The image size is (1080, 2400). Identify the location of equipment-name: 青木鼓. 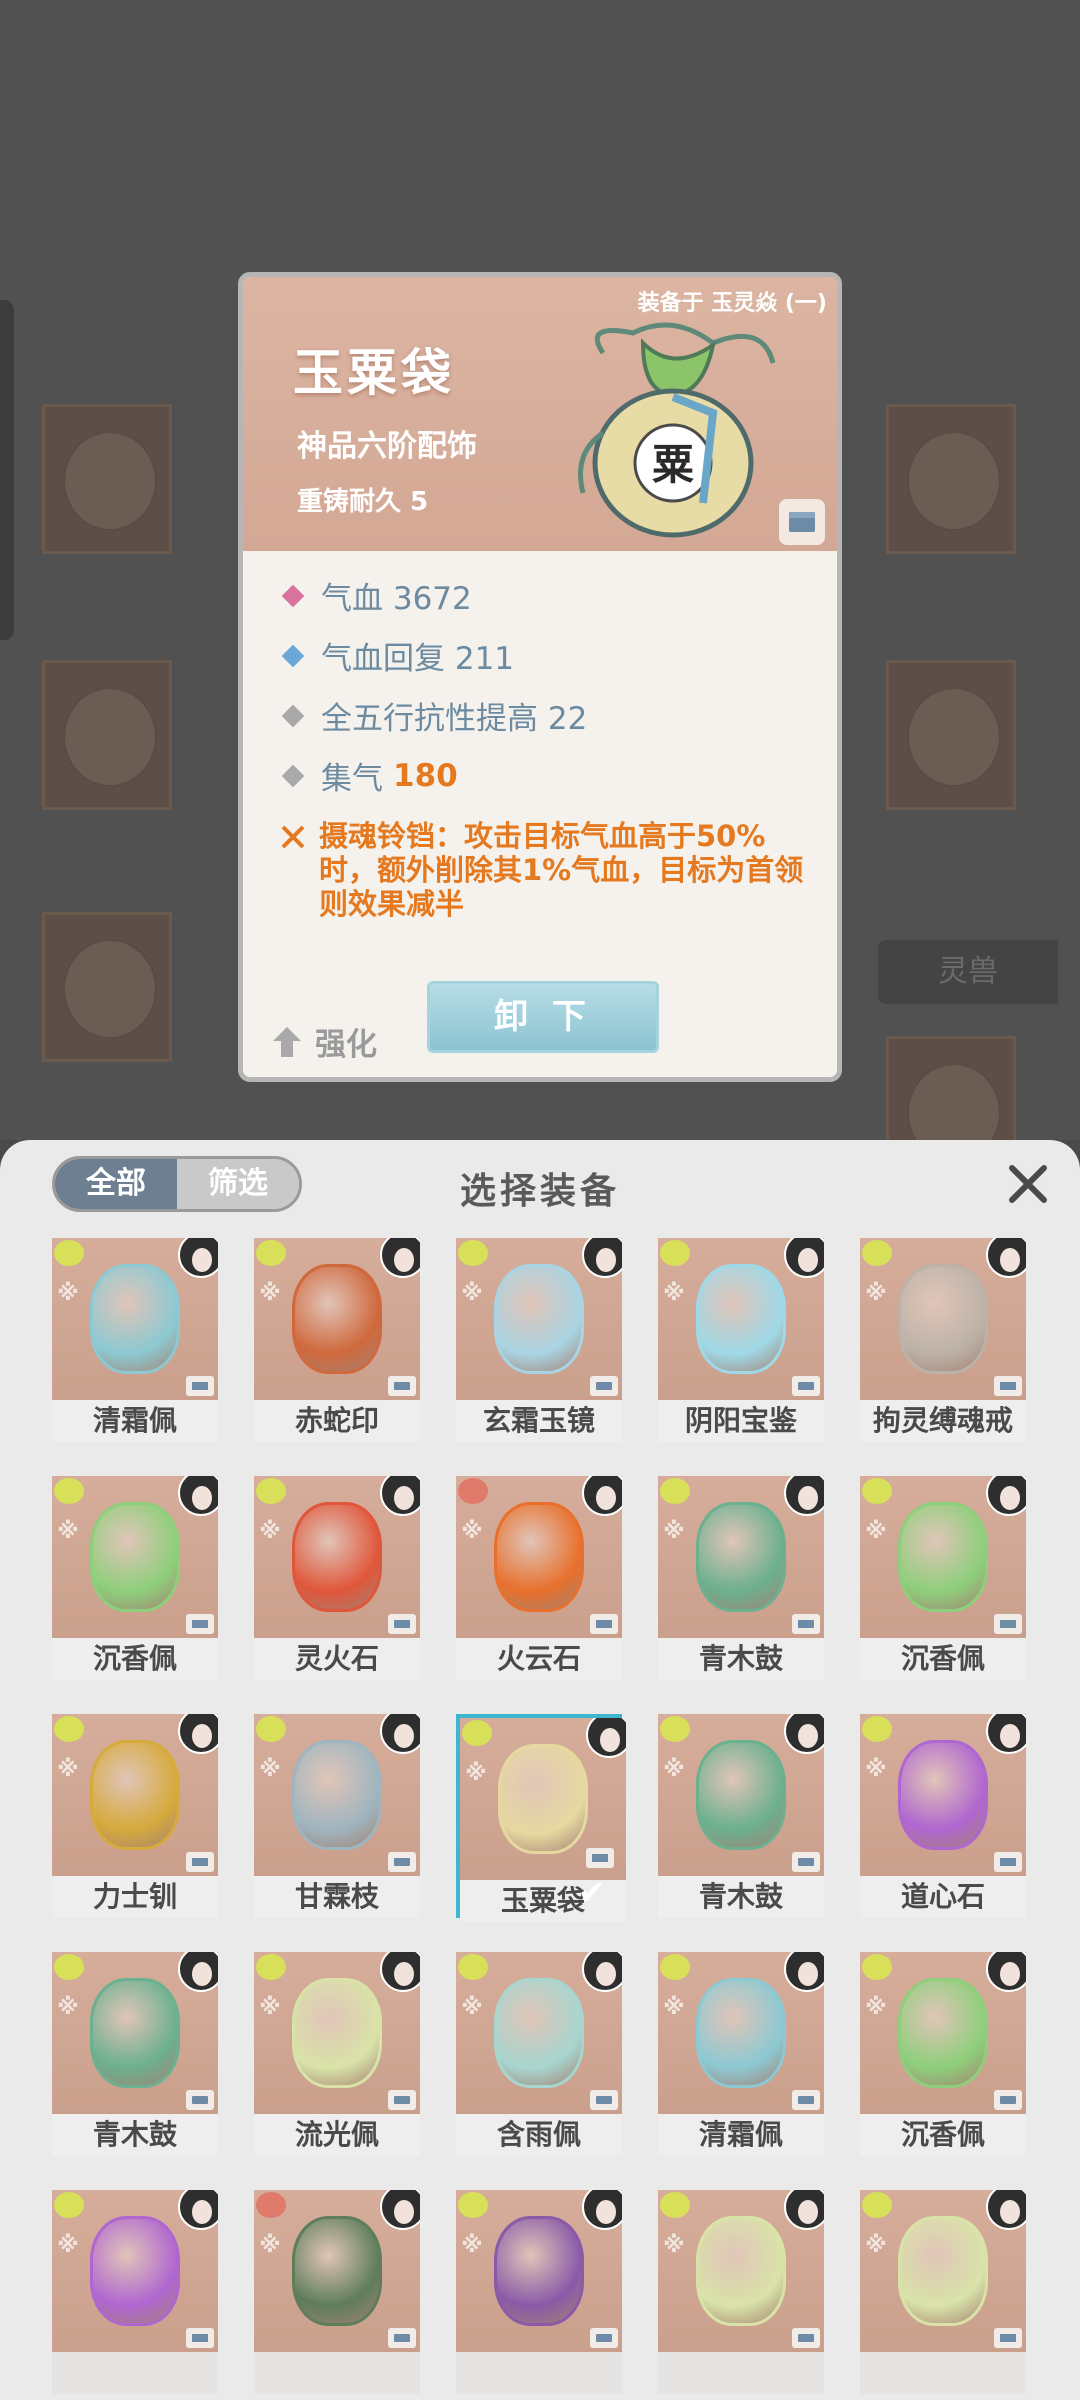
(741, 1659).